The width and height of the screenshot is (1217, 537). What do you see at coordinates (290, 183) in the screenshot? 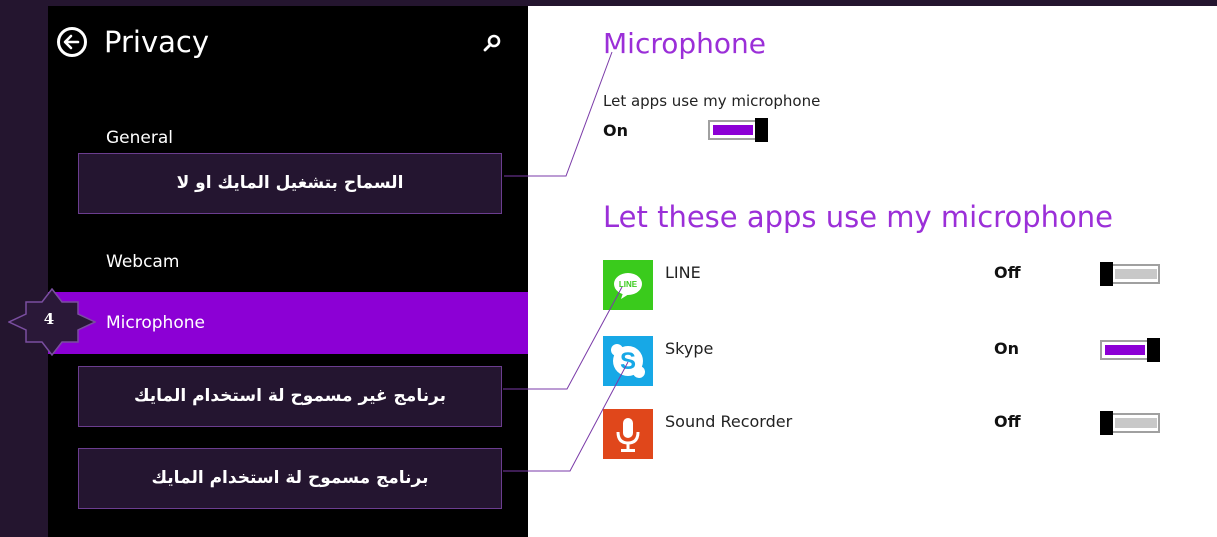
I see `annotation-callout-allow-mic: السماح بتشغيل المايك او لا` at bounding box center [290, 183].